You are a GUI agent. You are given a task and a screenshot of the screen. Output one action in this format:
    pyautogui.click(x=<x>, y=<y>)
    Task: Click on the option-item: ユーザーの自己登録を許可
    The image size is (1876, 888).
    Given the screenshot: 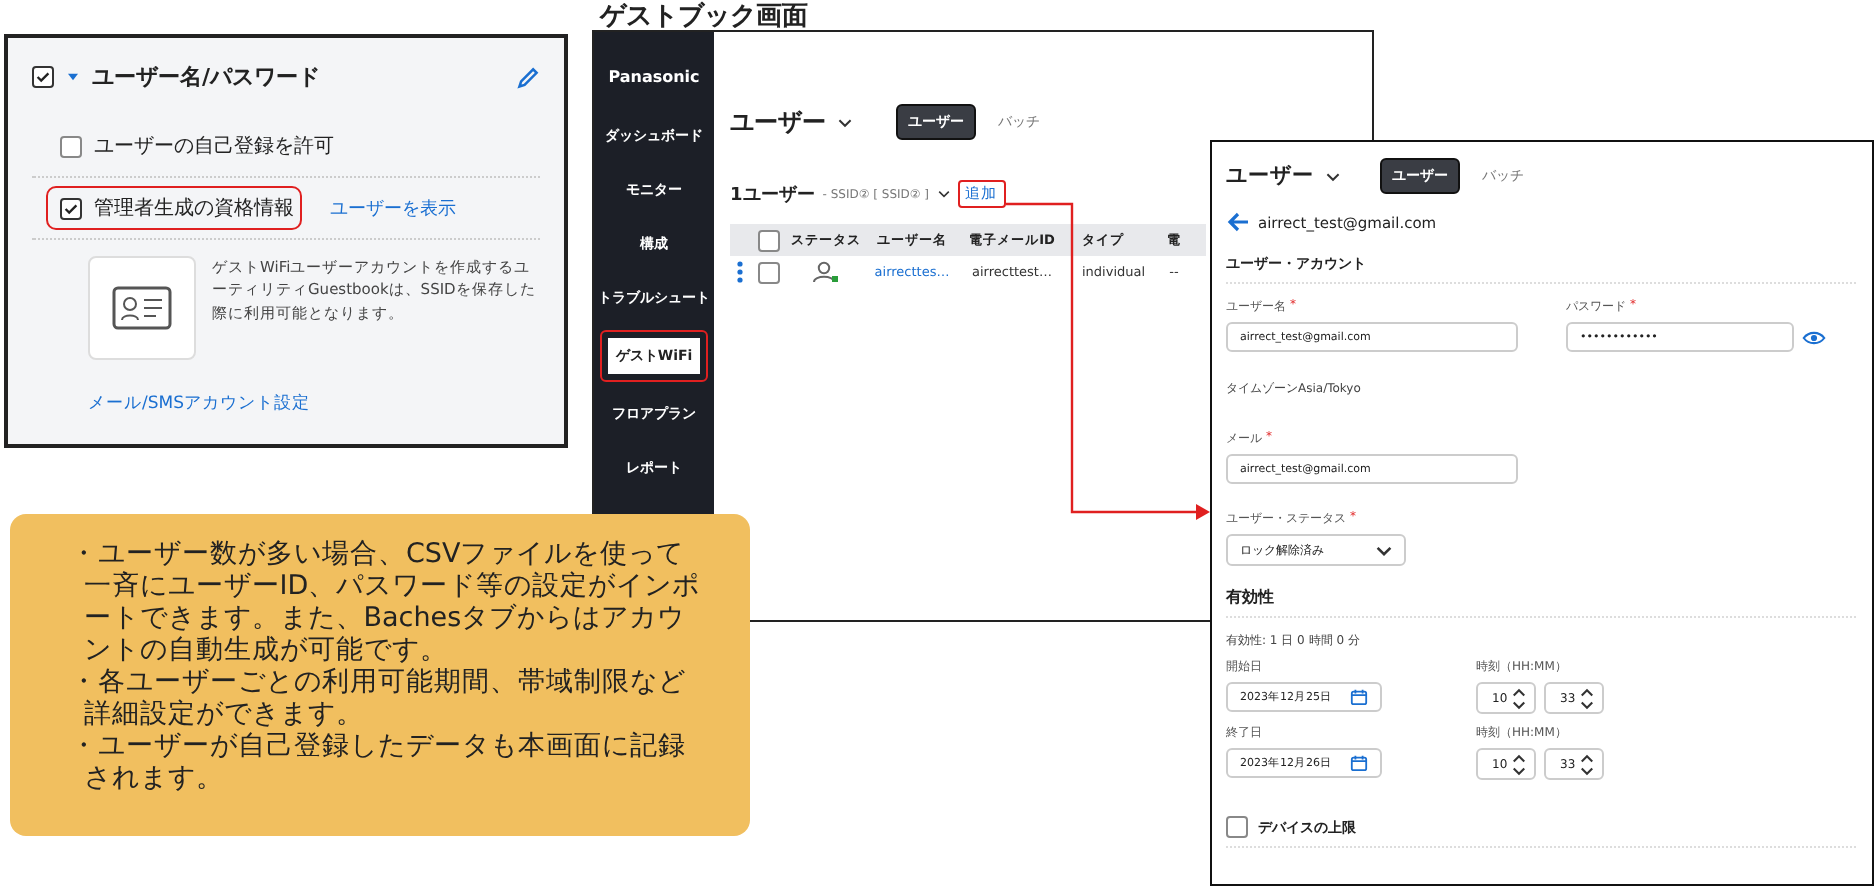 What is the action you would take?
    pyautogui.click(x=187, y=146)
    